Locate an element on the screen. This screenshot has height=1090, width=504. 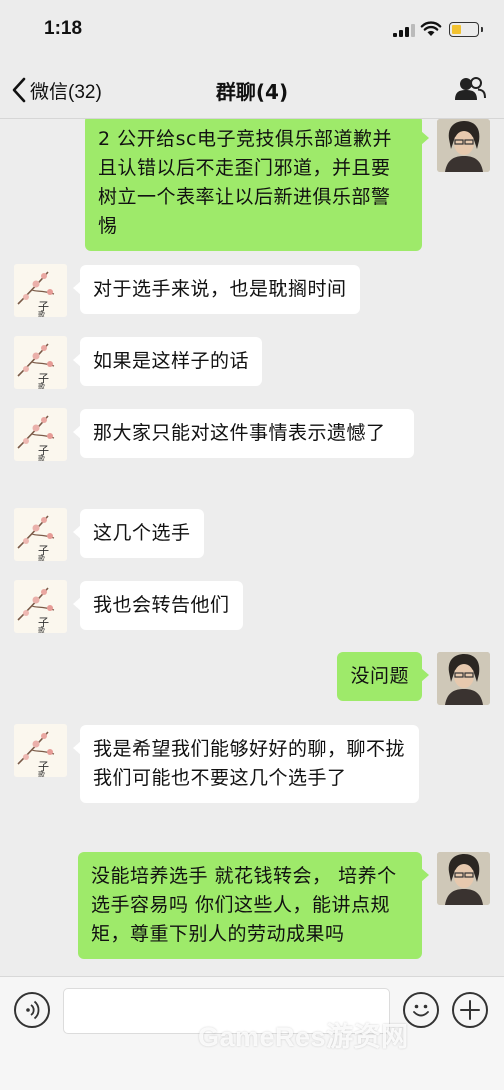
people-icon is located at coordinates (470, 89).